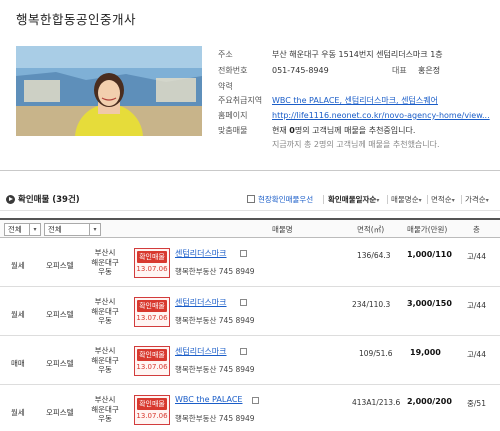 This screenshot has height=431, width=500. What do you see at coordinates (250, 228) in the screenshot?
I see `listing-table-header: 전체 ▾ 전체 ▾ 매물명 면적(㎡) 매물가(만원) 층` at bounding box center [250, 228].